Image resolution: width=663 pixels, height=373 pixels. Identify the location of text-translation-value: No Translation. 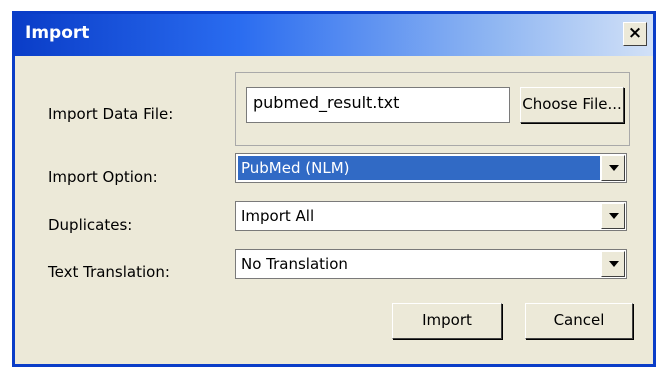
(294, 264).